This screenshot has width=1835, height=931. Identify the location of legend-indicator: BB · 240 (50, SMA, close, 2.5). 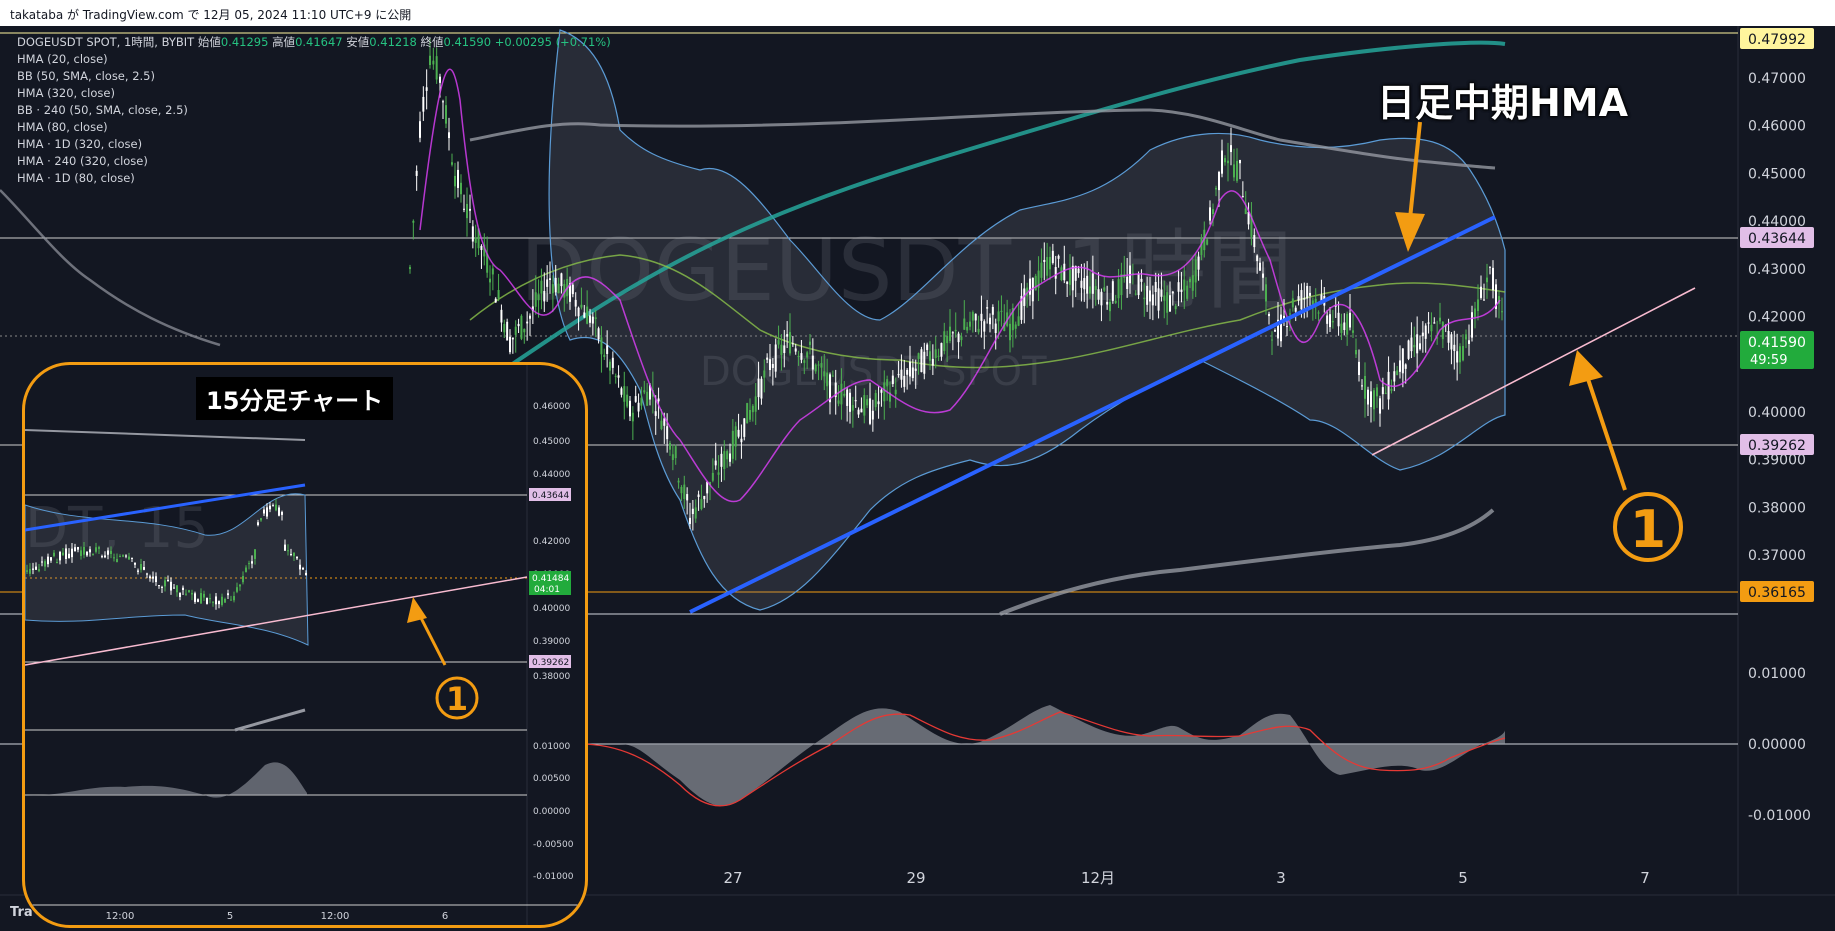
(314, 110).